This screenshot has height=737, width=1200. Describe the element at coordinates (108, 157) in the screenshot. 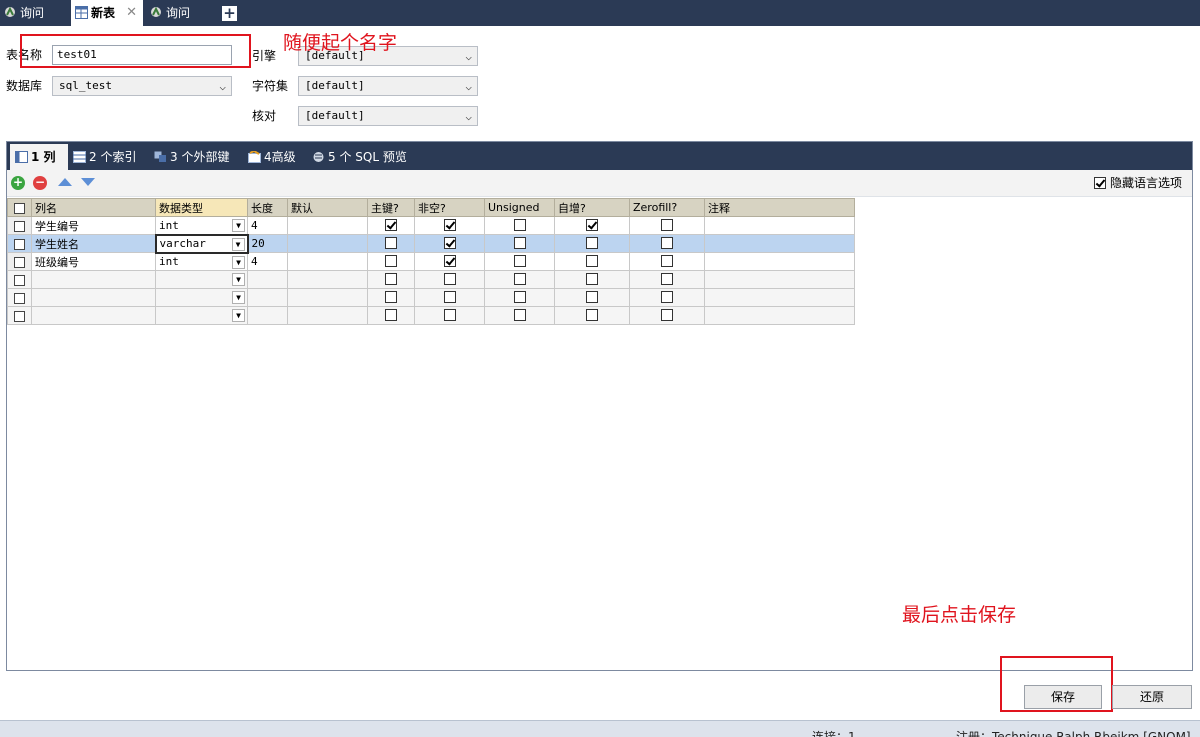

I see `tab-indexes: 2 个索引` at that location.